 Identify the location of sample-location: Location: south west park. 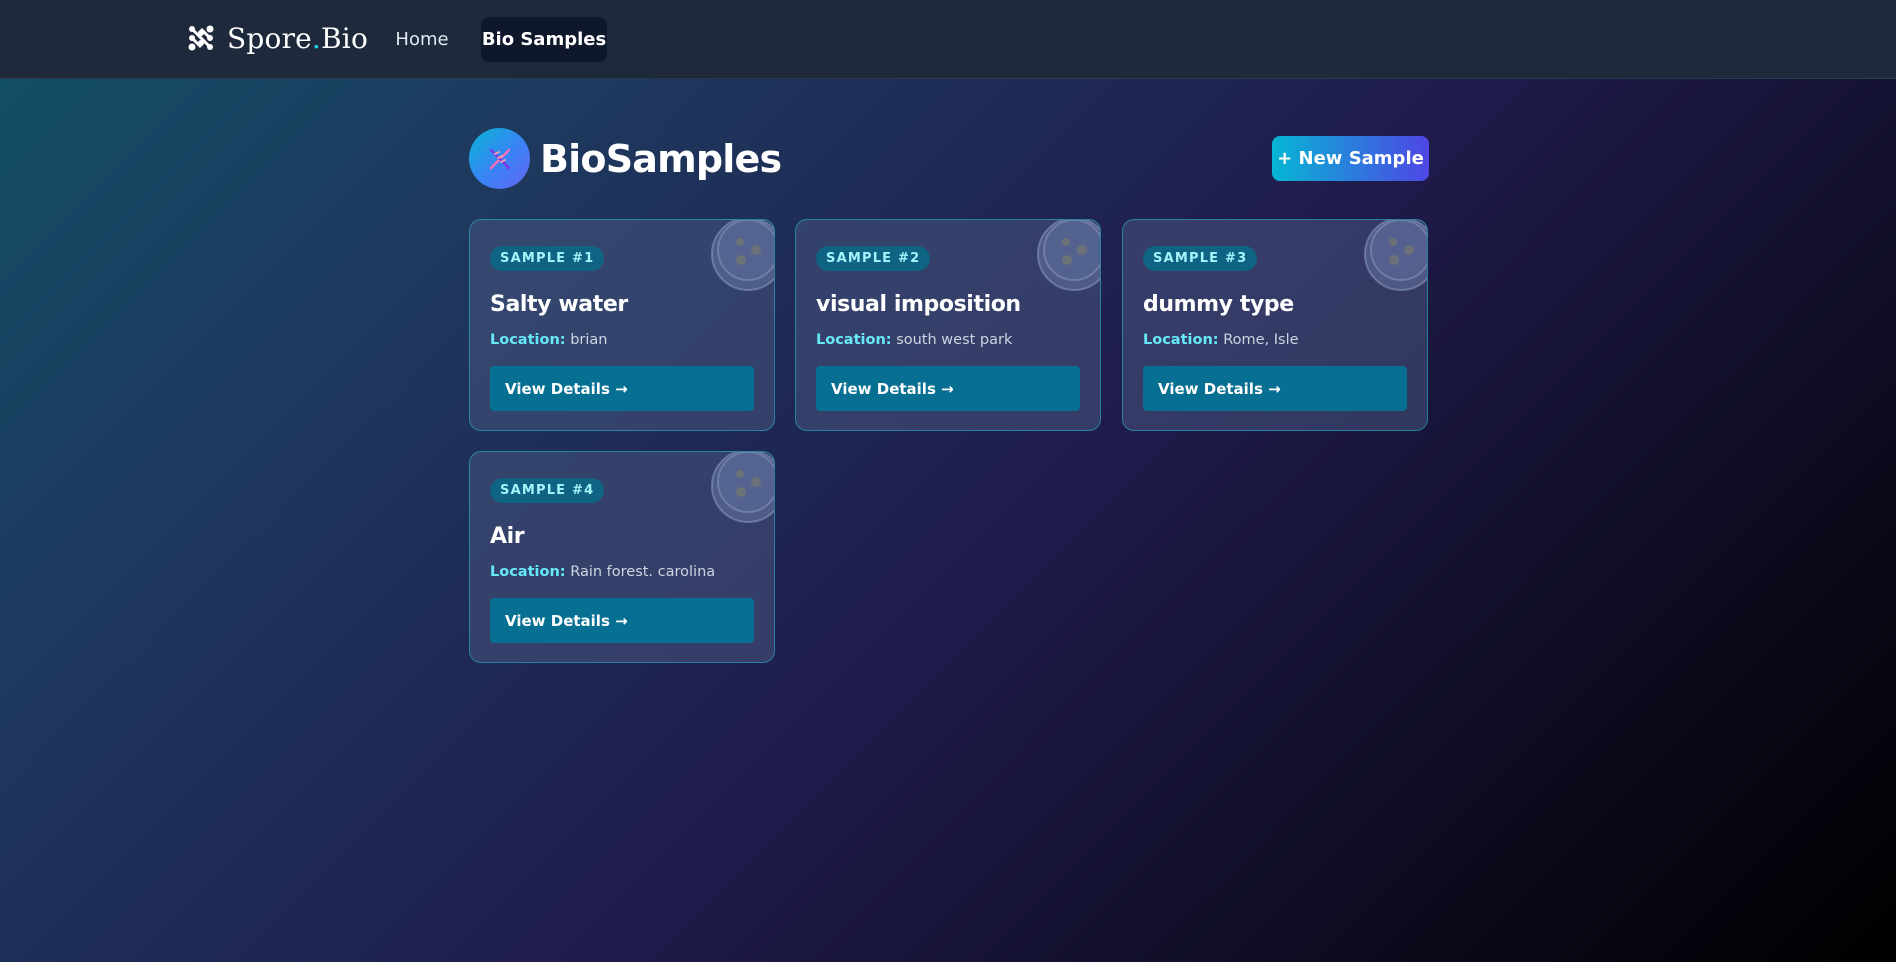
(914, 340).